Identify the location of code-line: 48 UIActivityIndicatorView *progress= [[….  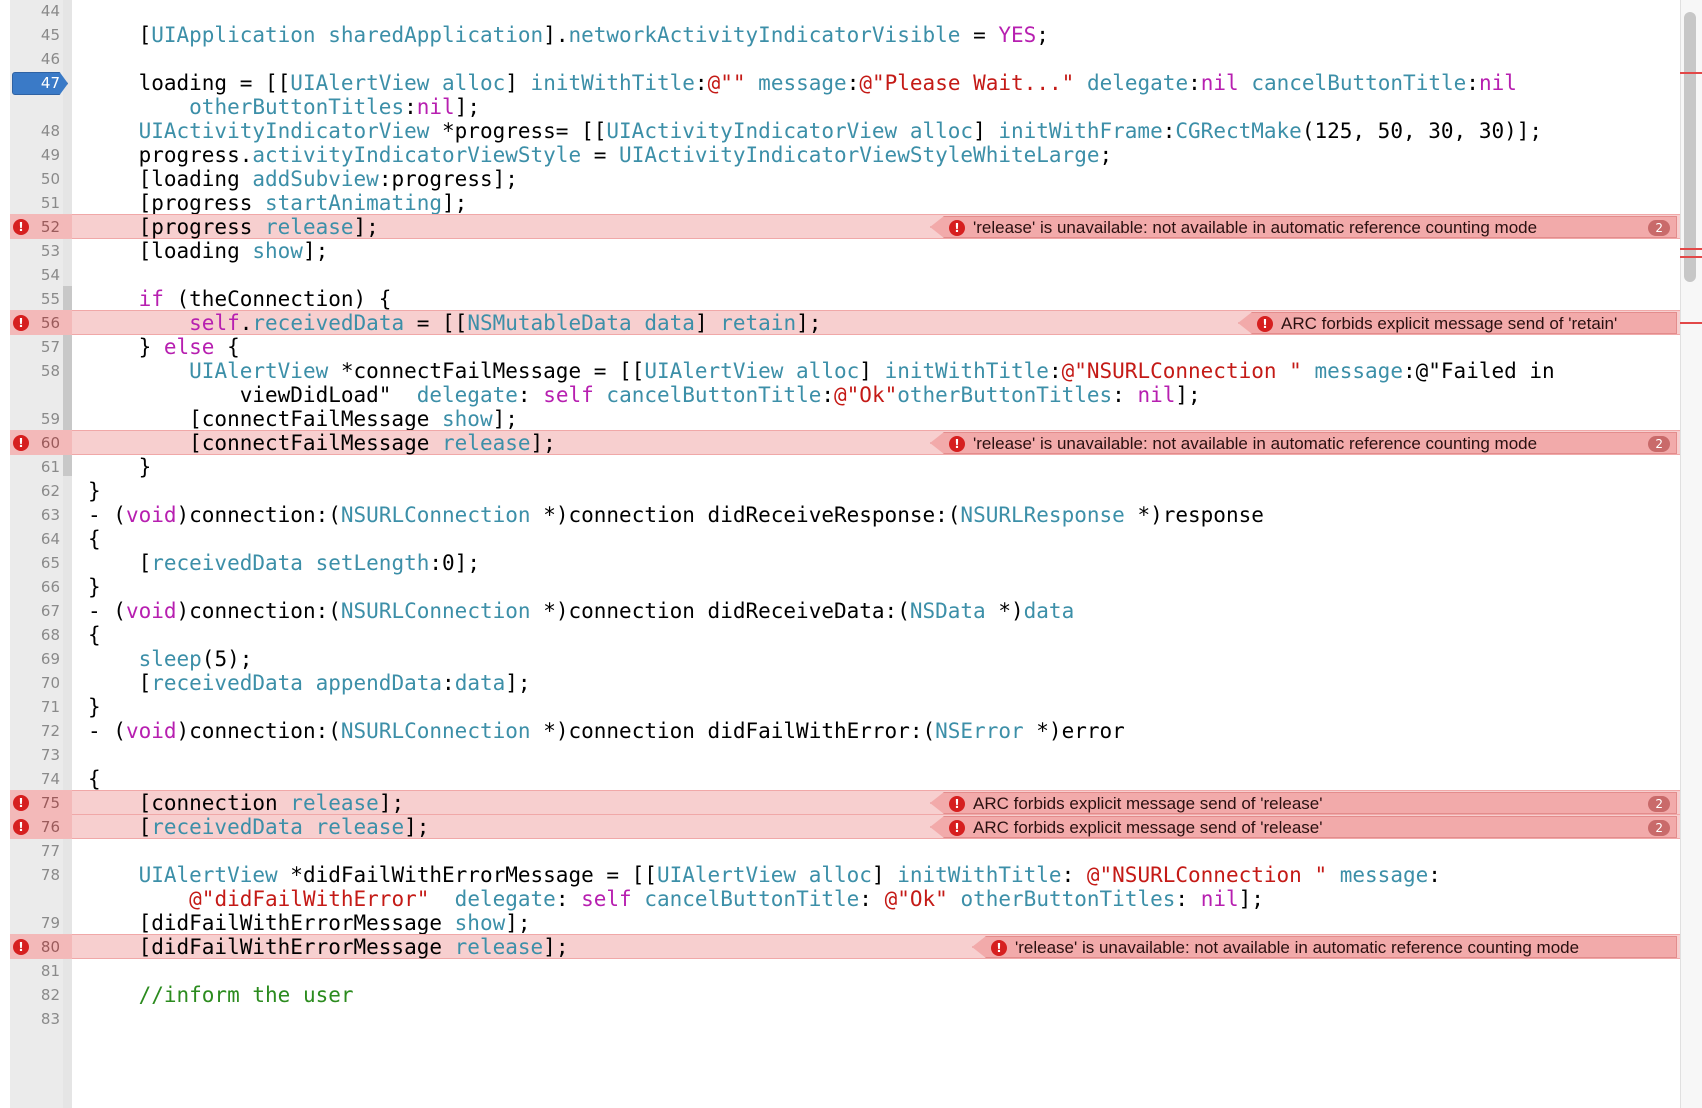
(840, 131).